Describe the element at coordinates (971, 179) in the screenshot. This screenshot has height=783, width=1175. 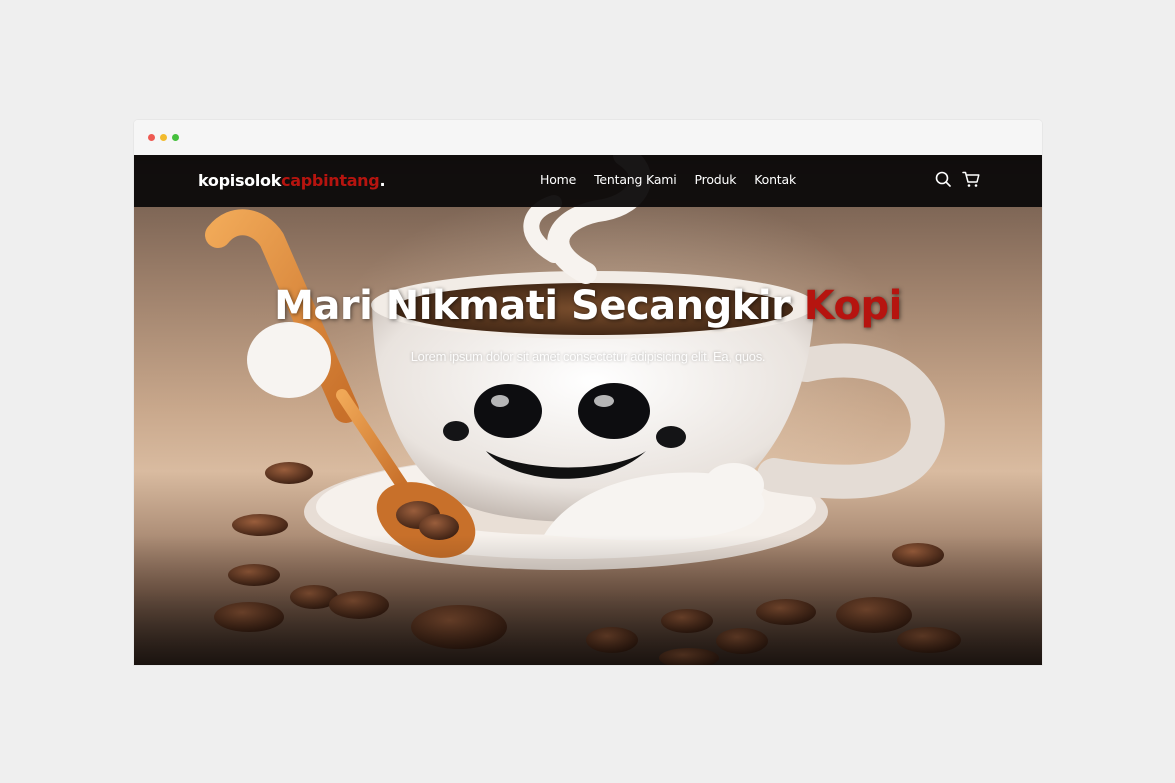
I see `cart-icon` at that location.